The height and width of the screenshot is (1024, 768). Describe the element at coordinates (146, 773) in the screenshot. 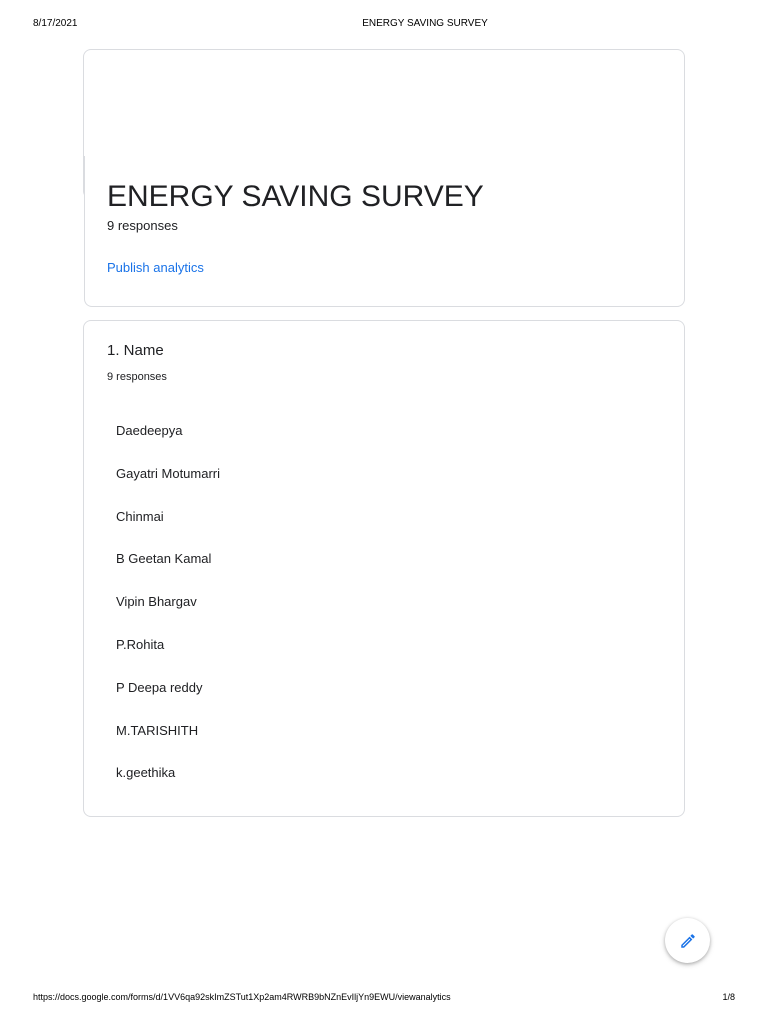

I see `answer-item: k.geethika` at that location.